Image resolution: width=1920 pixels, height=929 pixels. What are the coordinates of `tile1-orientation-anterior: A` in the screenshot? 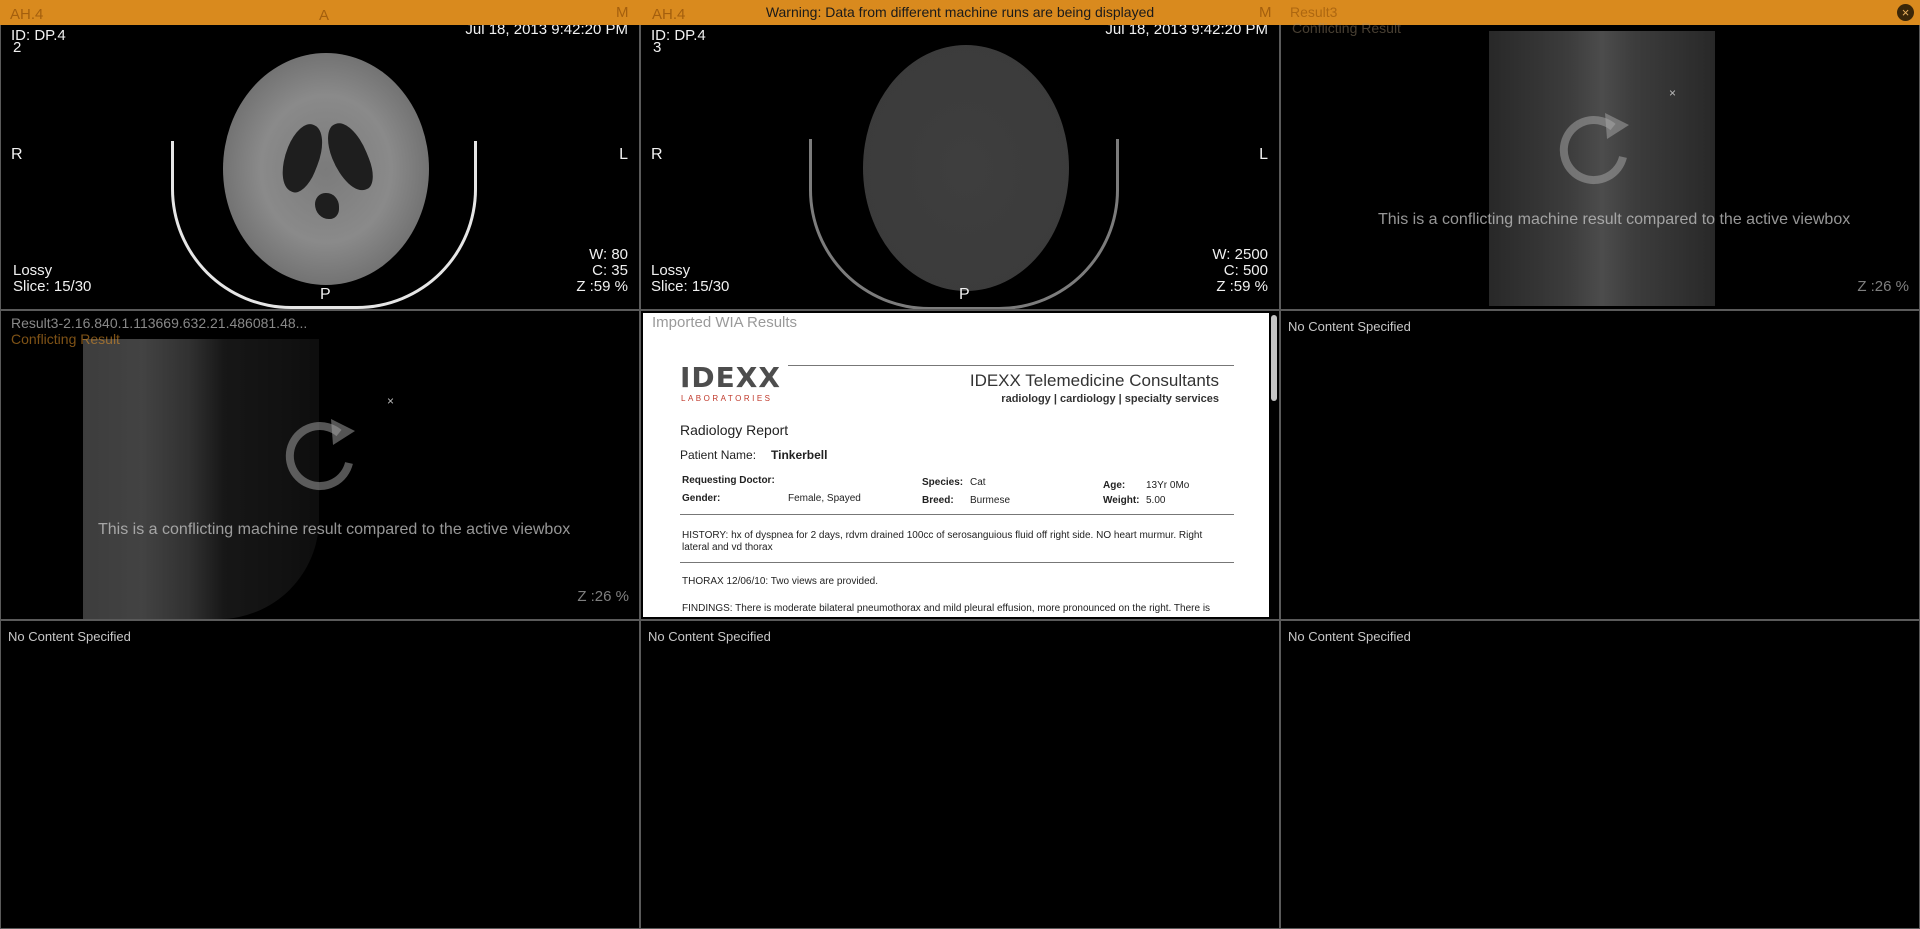 It's located at (324, 15).